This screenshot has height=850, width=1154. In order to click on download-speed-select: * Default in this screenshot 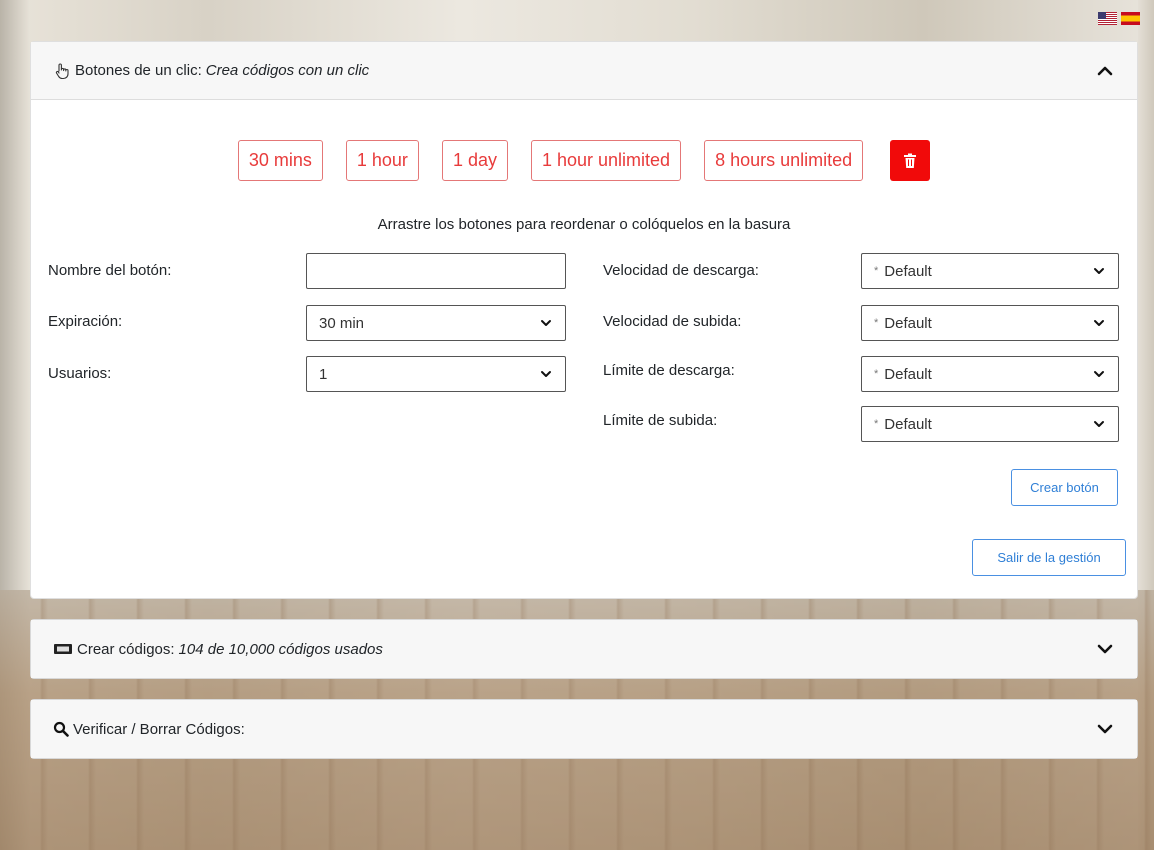, I will do `click(990, 271)`.